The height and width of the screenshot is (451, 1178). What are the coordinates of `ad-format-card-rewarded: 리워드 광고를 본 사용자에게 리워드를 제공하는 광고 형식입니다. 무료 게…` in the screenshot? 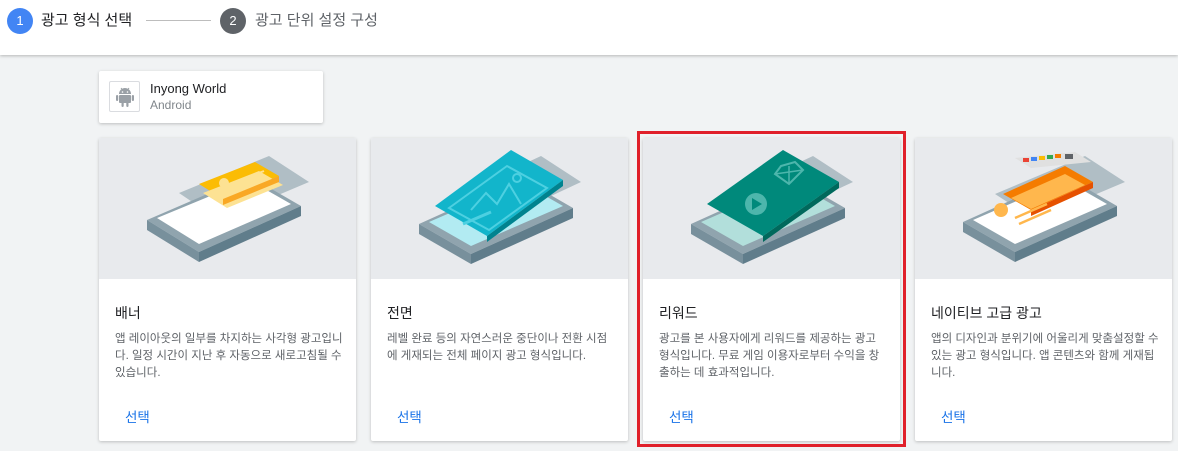 It's located at (771, 289).